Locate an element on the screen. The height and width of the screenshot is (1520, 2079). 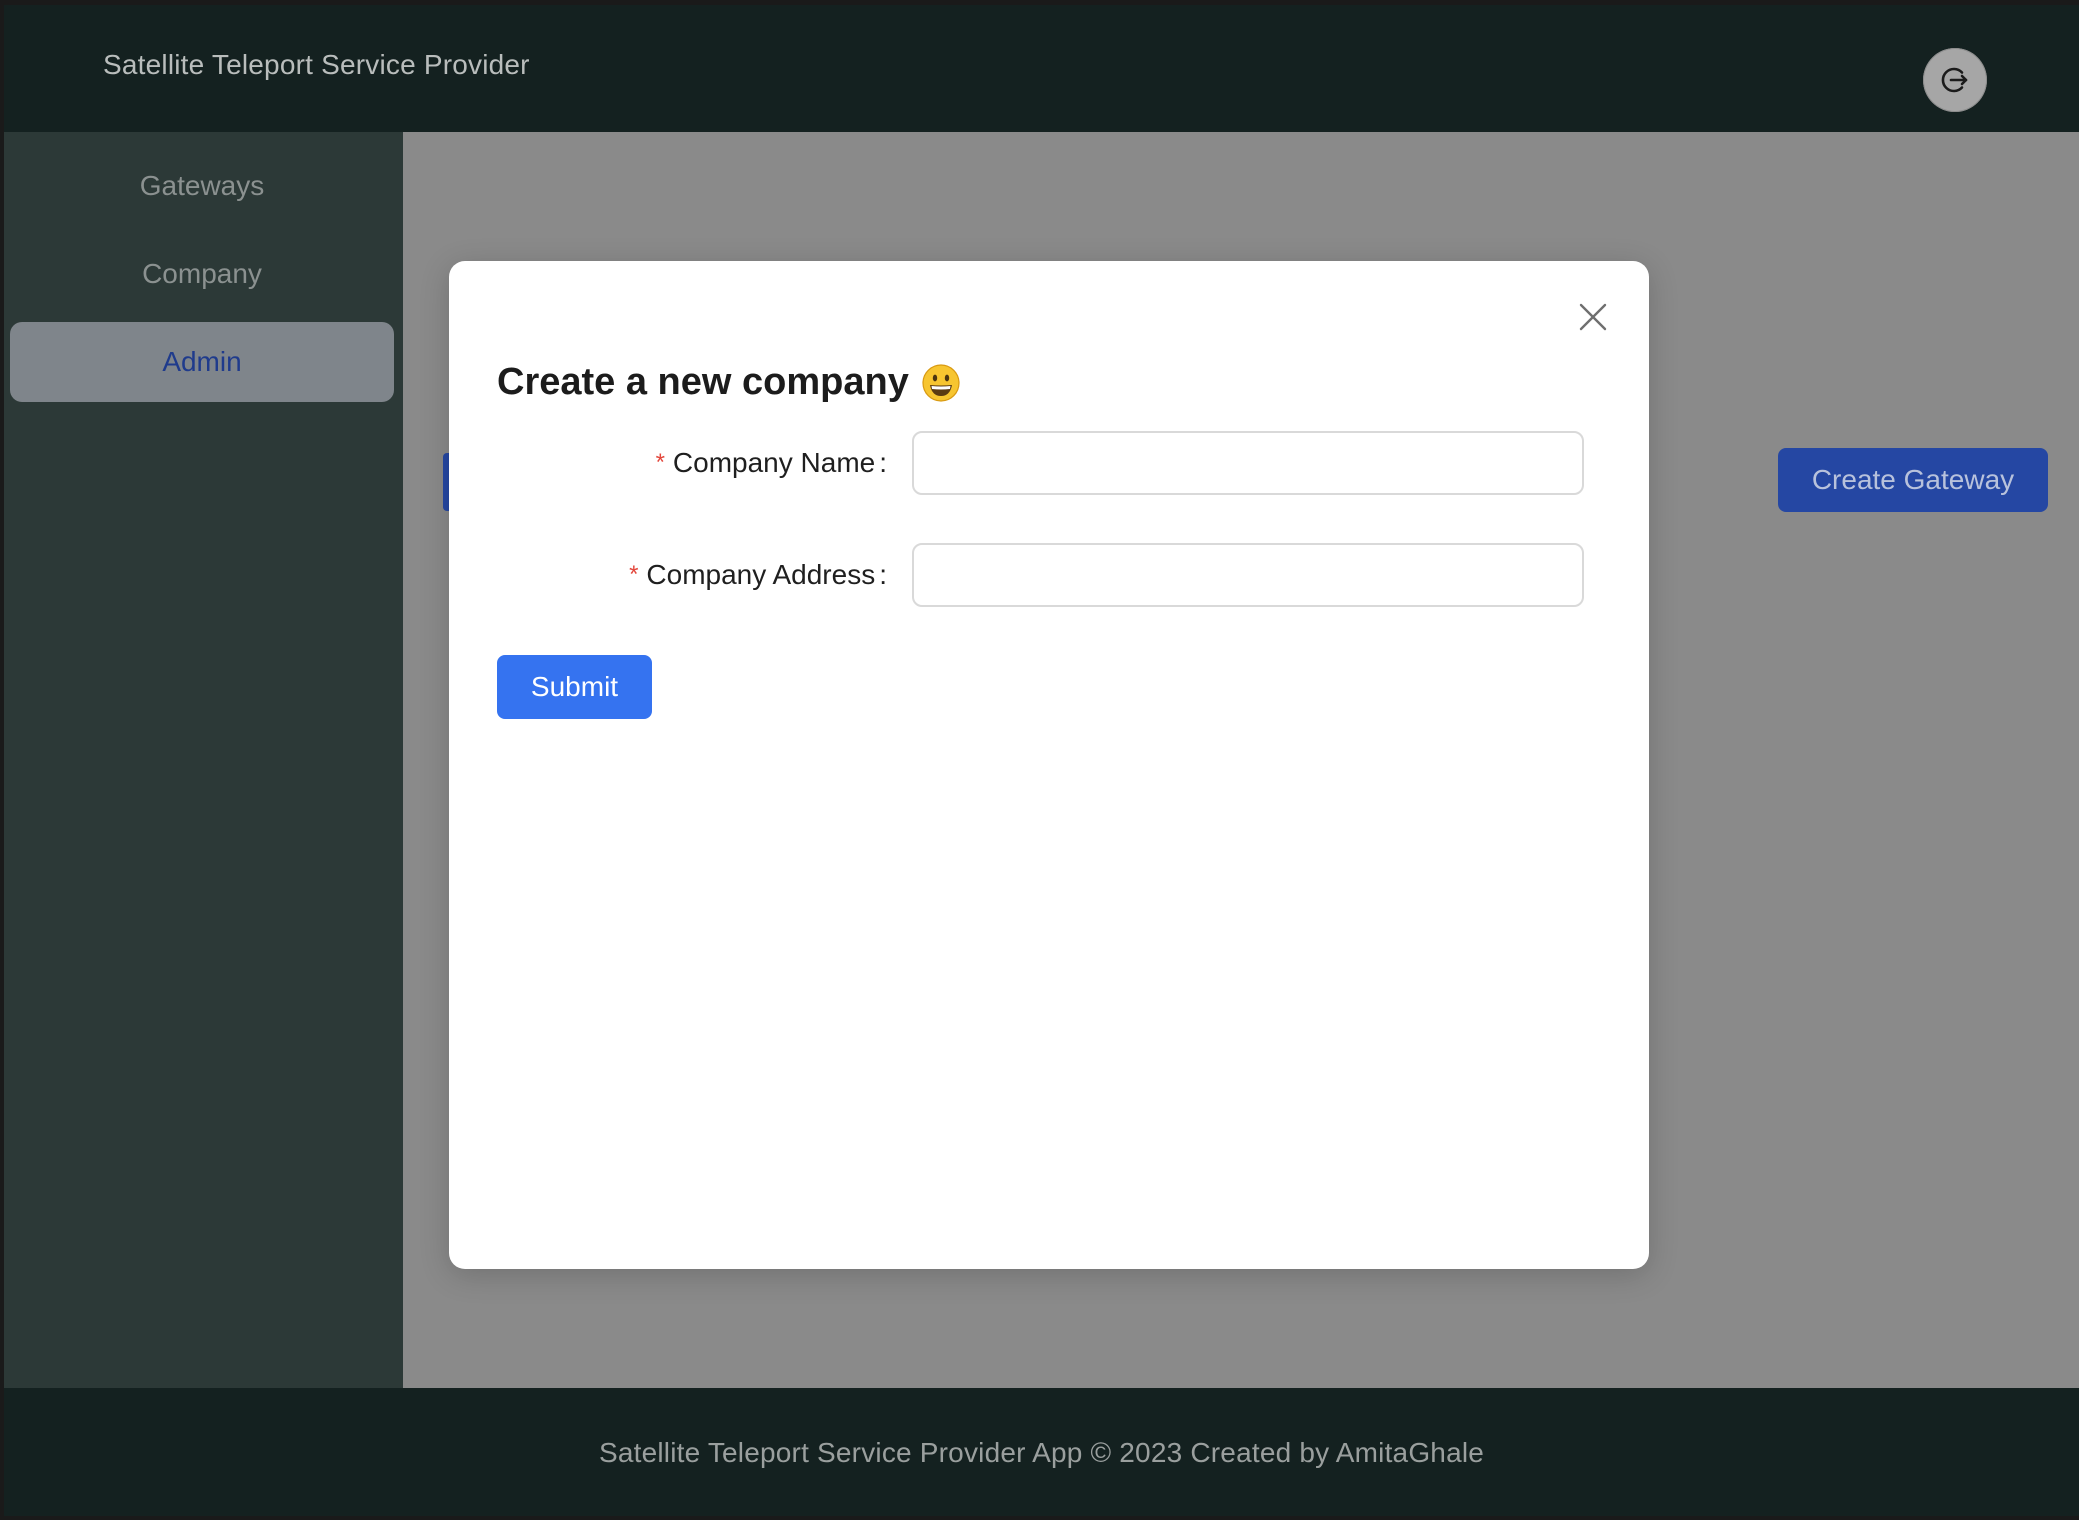
company-address-label: * Company Address : is located at coordinates (758, 575).